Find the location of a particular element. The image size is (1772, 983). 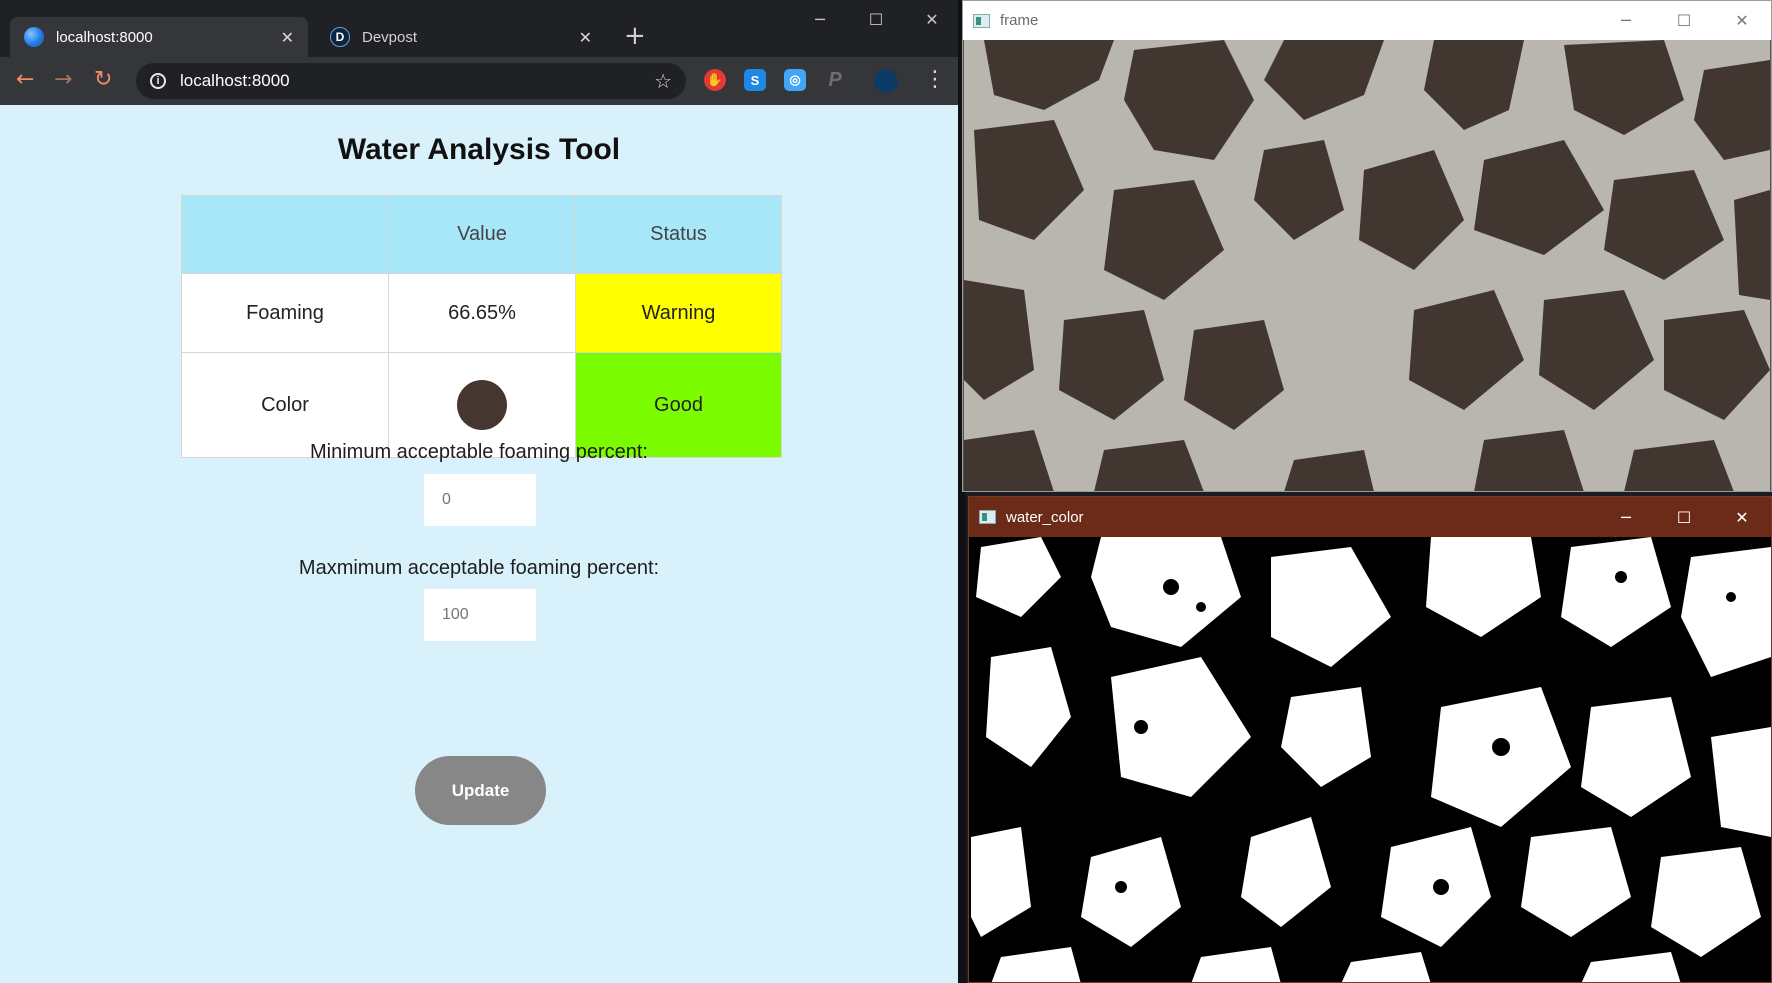

tab-title: Devpost is located at coordinates (390, 37).